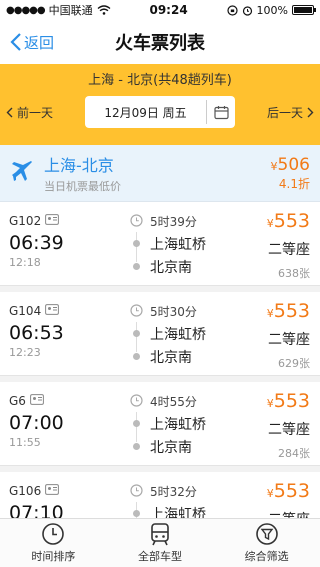  I want to click on wifi-icon, so click(104, 10).